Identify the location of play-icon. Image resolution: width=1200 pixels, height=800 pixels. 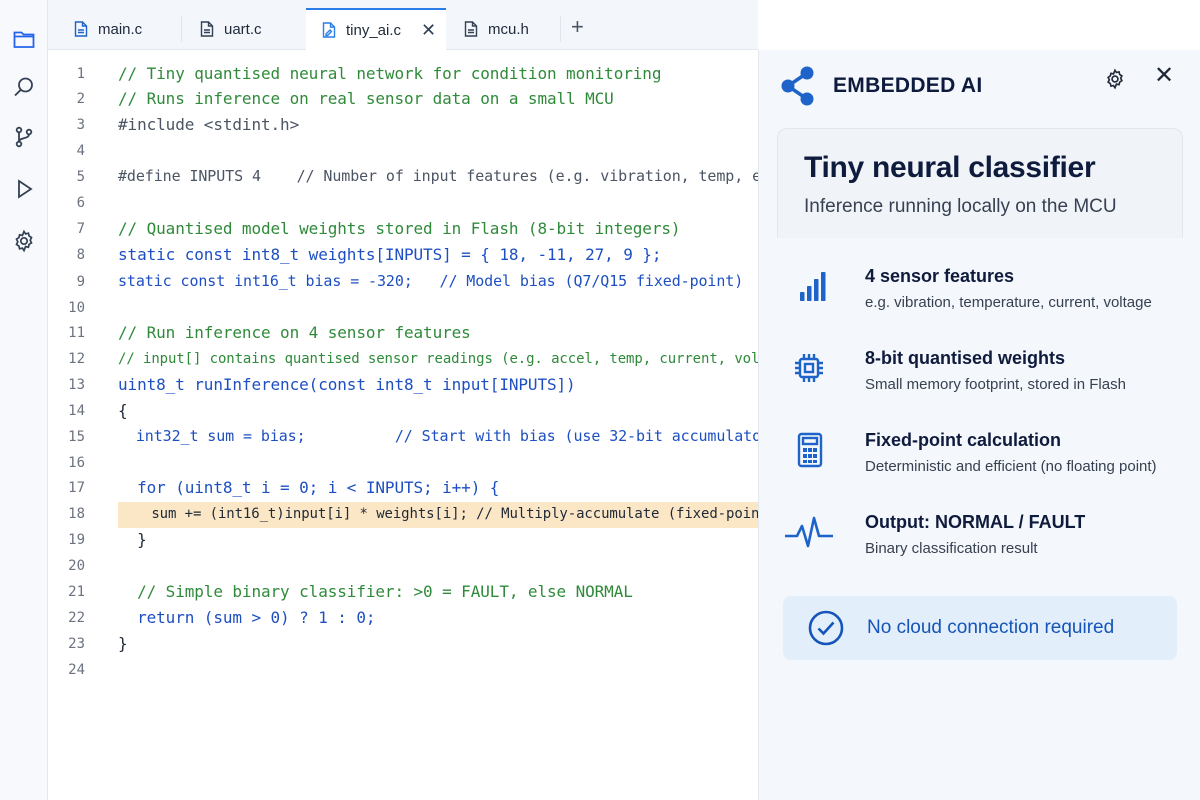
(25, 189).